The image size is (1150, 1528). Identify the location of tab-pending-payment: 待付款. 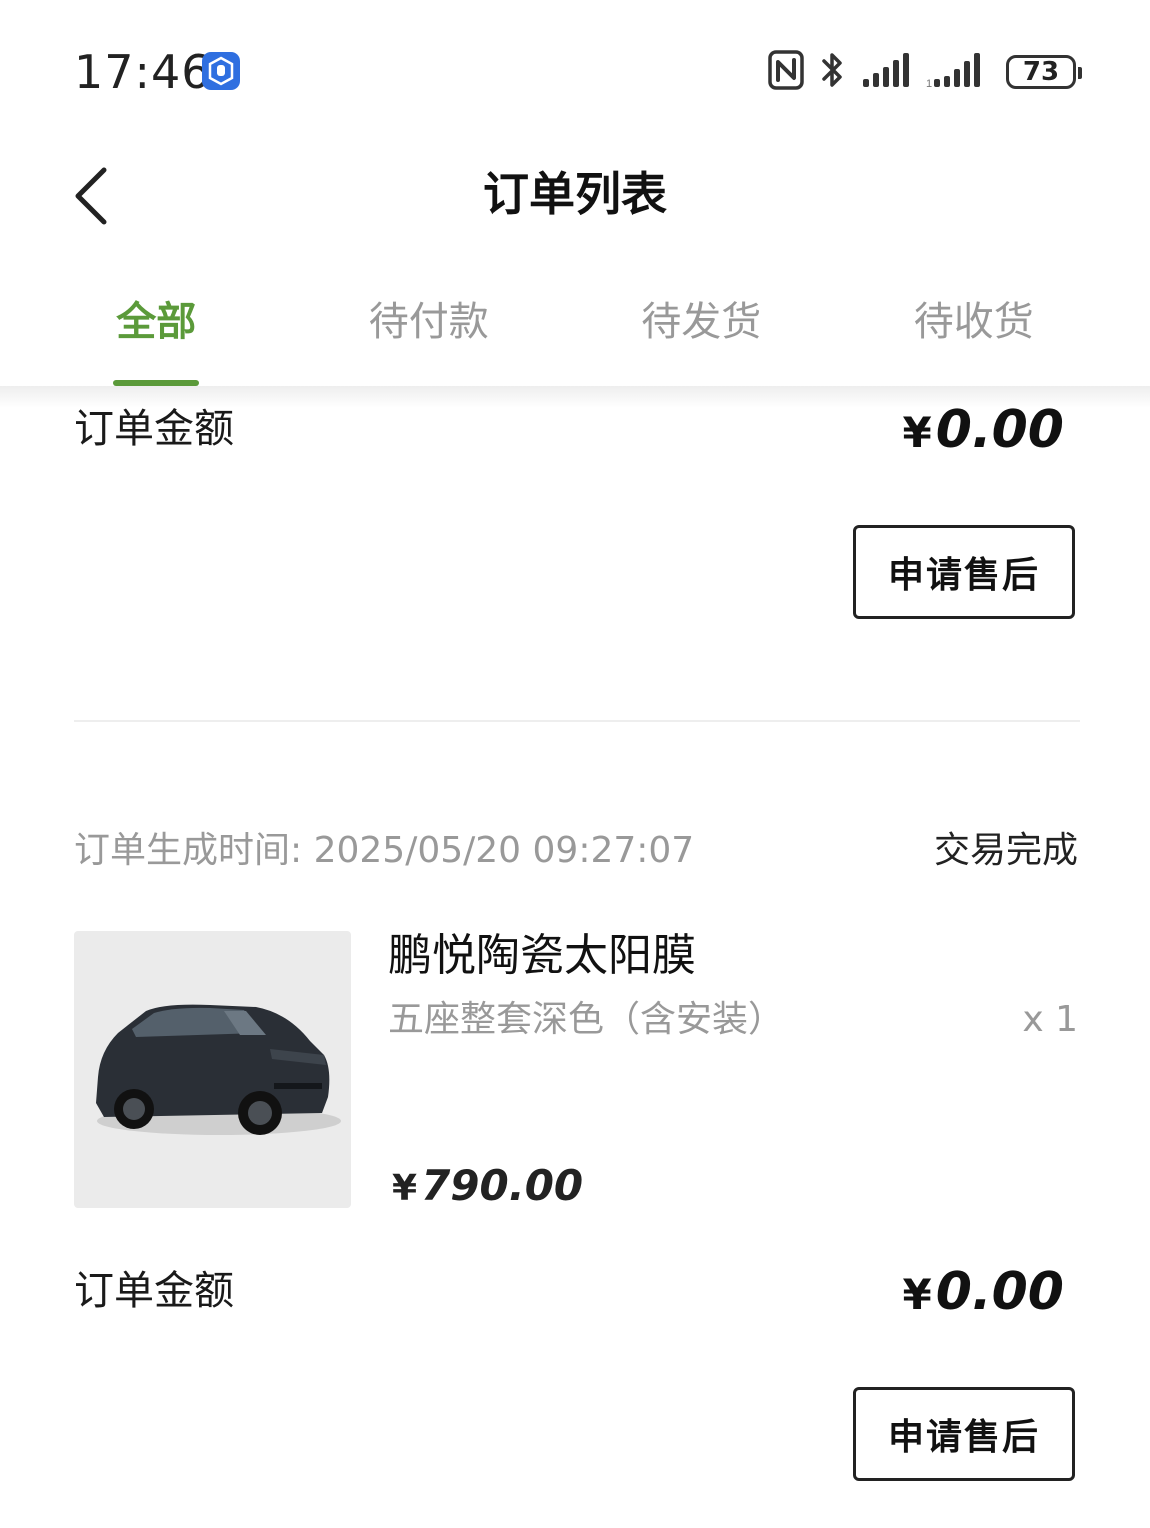
(429, 338).